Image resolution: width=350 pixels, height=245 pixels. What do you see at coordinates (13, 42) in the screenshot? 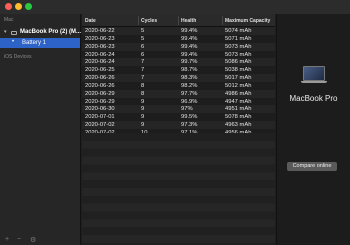
I see `battery-icon: •` at bounding box center [13, 42].